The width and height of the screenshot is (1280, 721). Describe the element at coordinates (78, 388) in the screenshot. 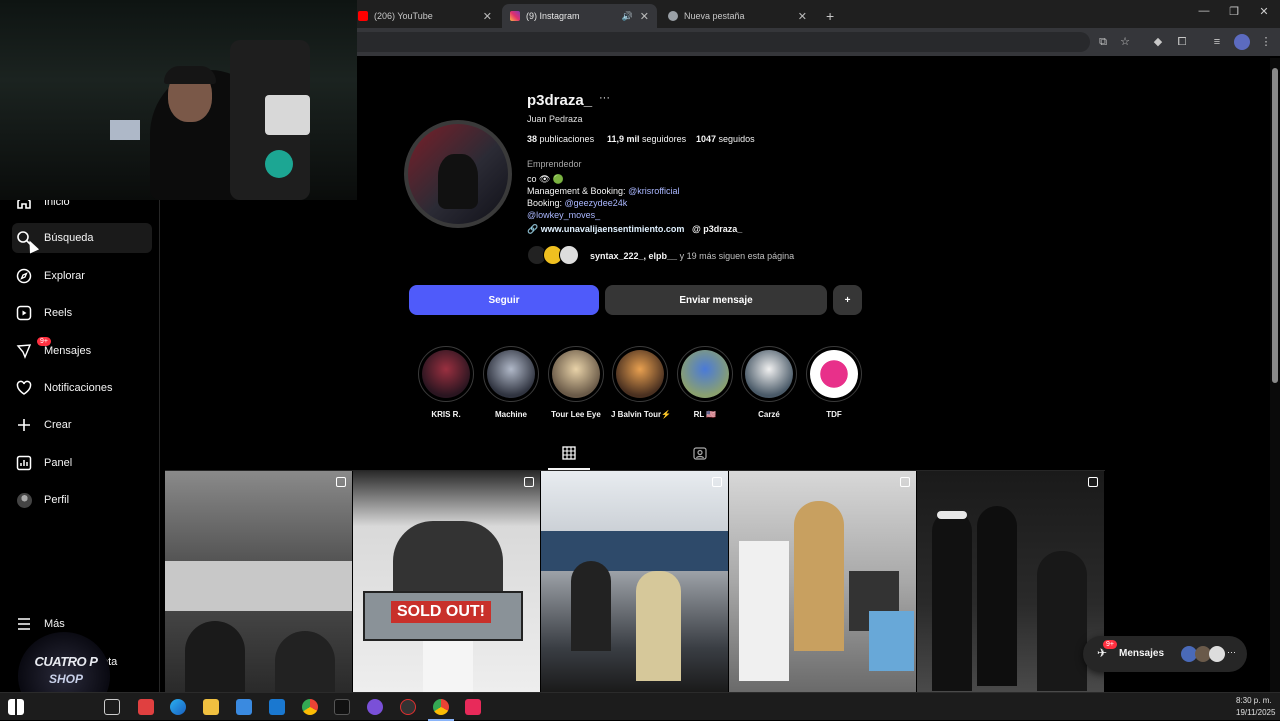

I see `sidebar-item-label: Notificaciones` at that location.